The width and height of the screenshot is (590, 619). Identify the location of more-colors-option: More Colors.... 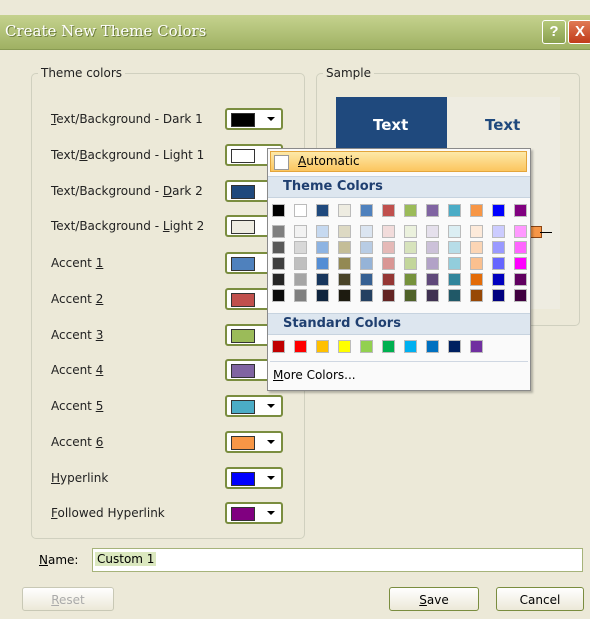
(314, 375).